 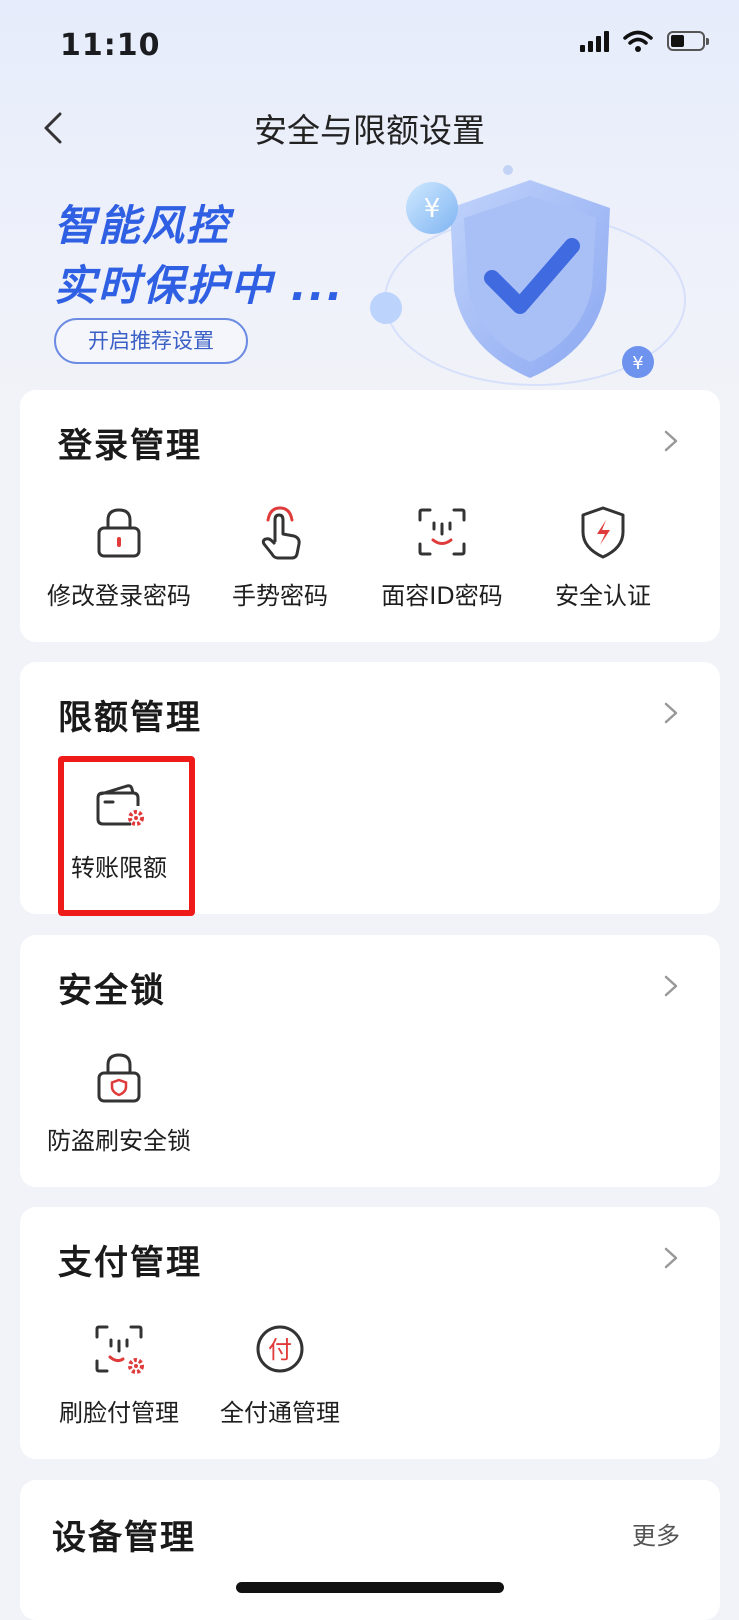 I want to click on lock-shield-icon, so click(x=119, y=1078).